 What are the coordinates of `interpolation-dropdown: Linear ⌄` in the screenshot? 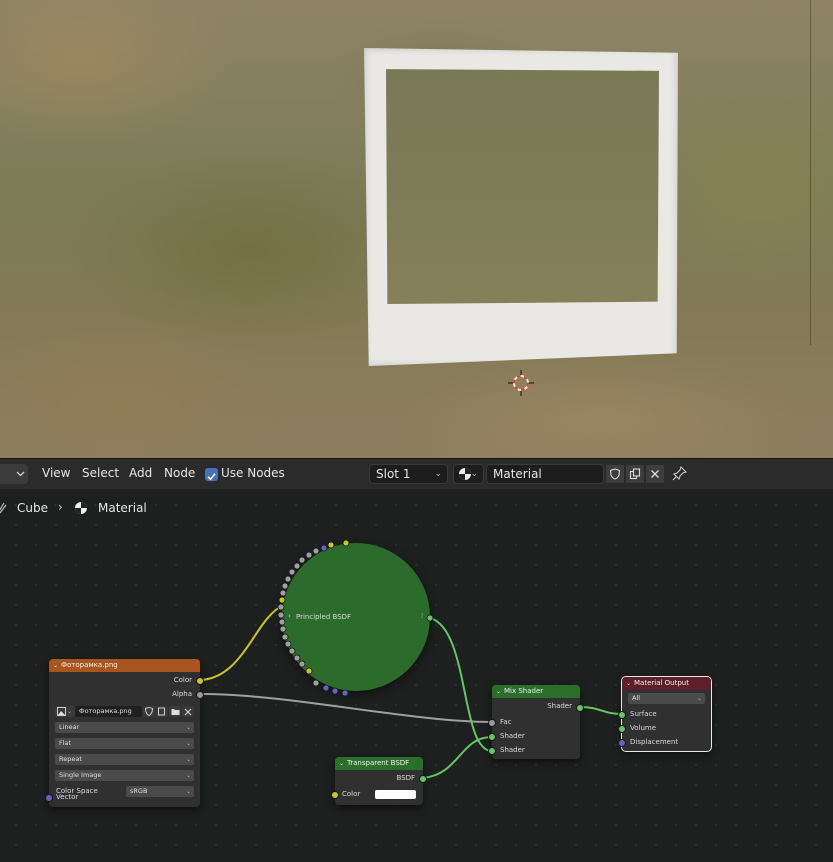 It's located at (124, 727).